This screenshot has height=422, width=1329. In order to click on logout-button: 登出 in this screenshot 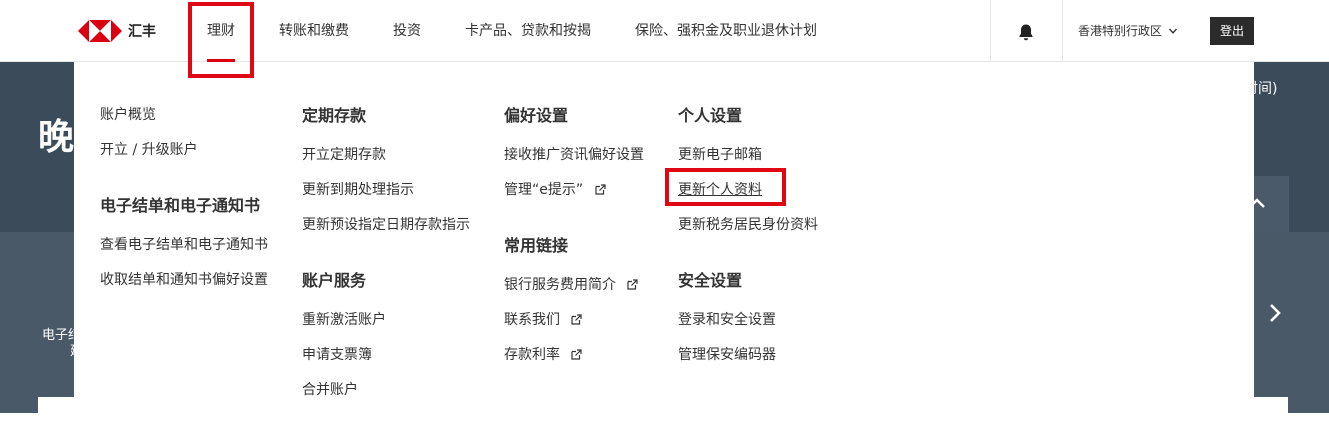, I will do `click(1232, 31)`.